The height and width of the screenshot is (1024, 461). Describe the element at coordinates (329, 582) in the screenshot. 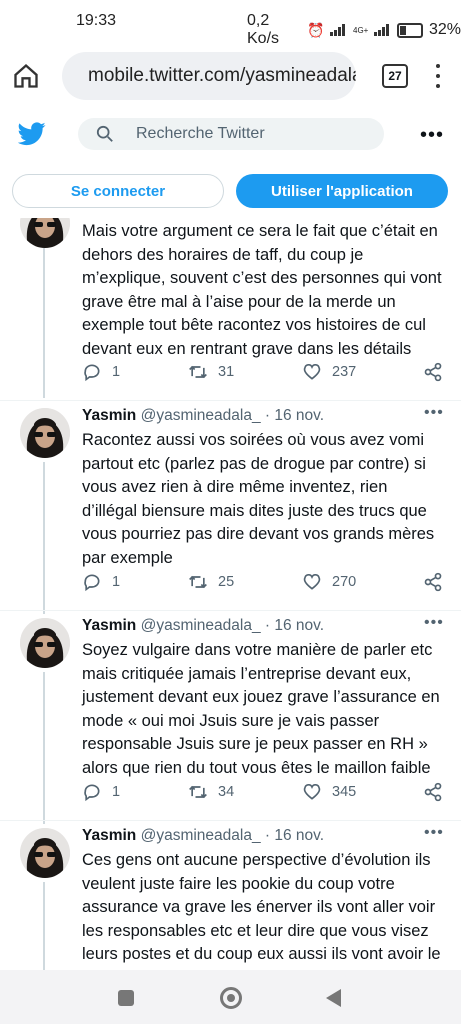

I see `like-button: 270` at that location.